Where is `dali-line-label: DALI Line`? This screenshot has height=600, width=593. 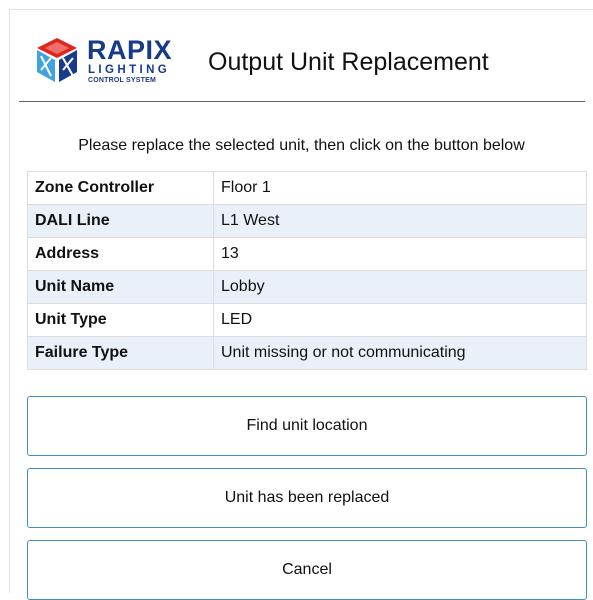 dali-line-label: DALI Line is located at coordinates (120, 221).